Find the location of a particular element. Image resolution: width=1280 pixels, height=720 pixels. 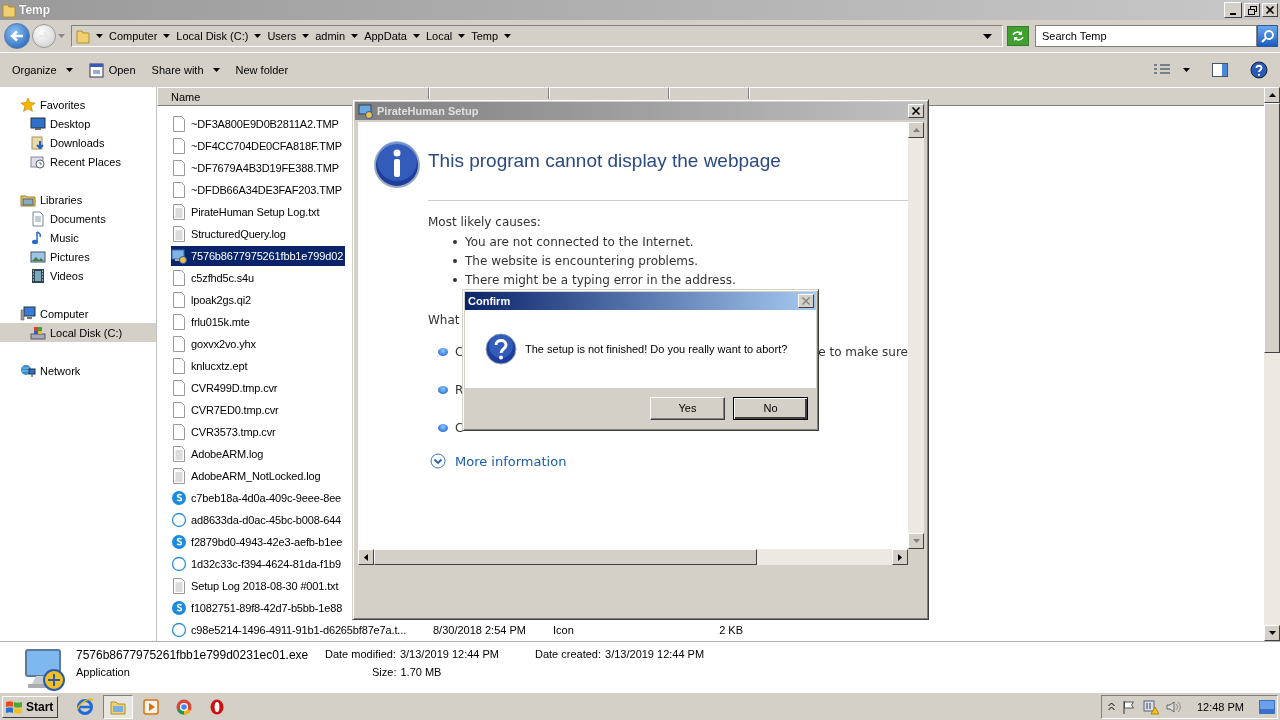

close-icon is located at coordinates (916, 111).